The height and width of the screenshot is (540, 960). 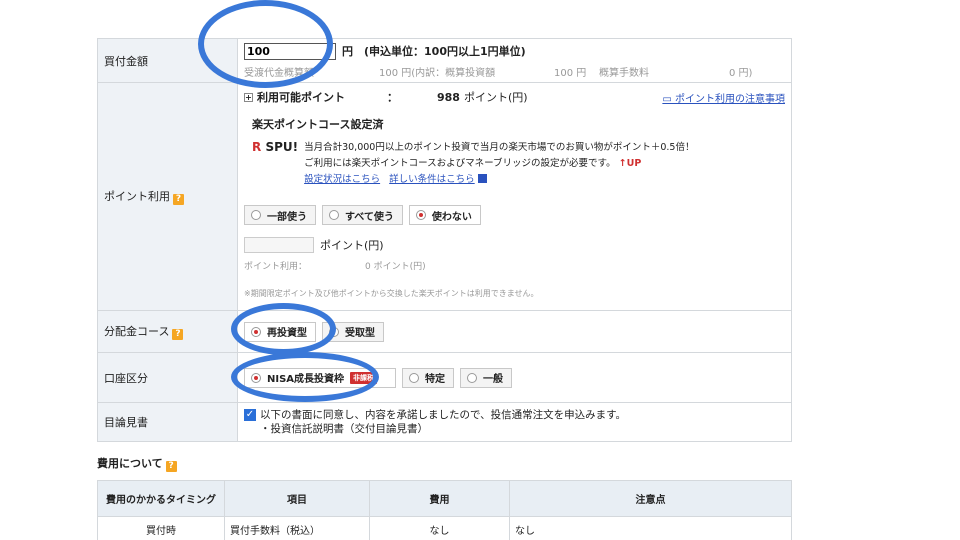 I want to click on available-unit: ポイント(円), so click(x=495, y=97).